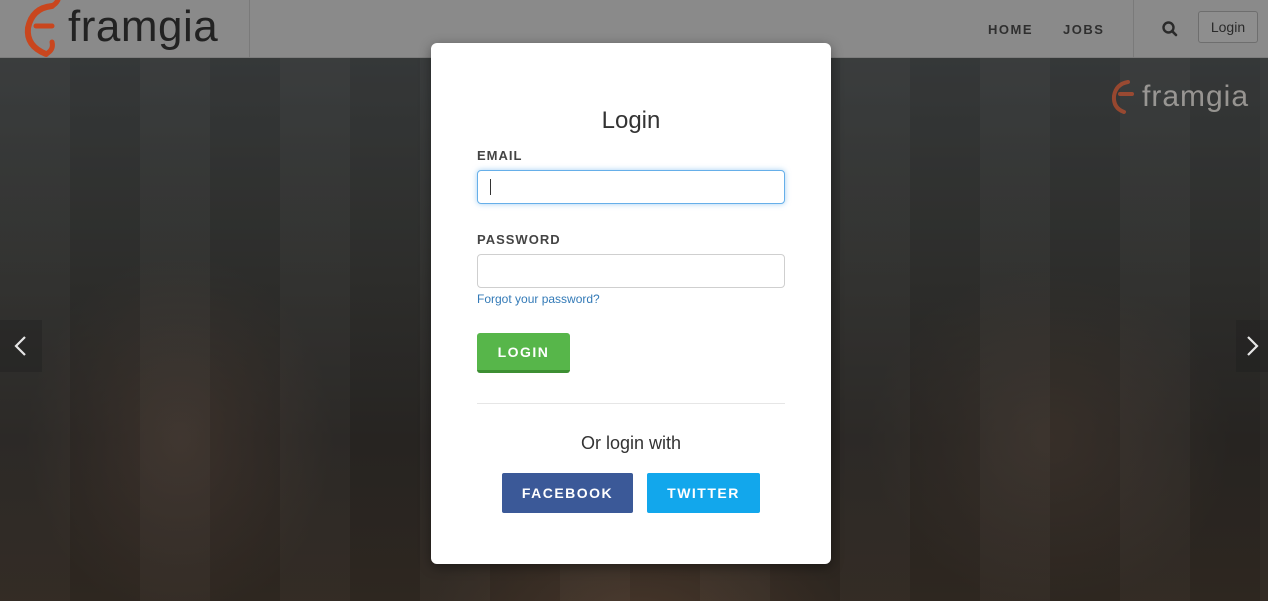  Describe the element at coordinates (631, 187) in the screenshot. I see `email-field` at that location.